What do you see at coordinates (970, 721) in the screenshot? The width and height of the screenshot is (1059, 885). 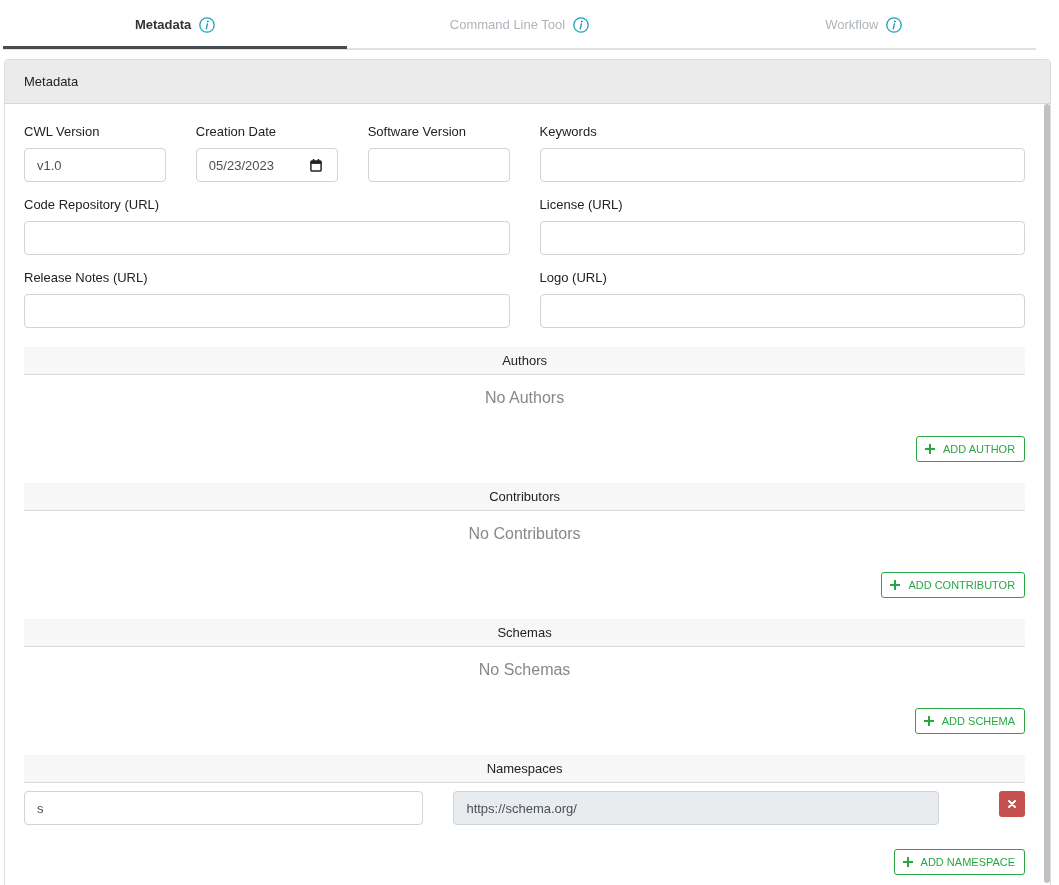 I see `add-button: ADD SCHEMA` at bounding box center [970, 721].